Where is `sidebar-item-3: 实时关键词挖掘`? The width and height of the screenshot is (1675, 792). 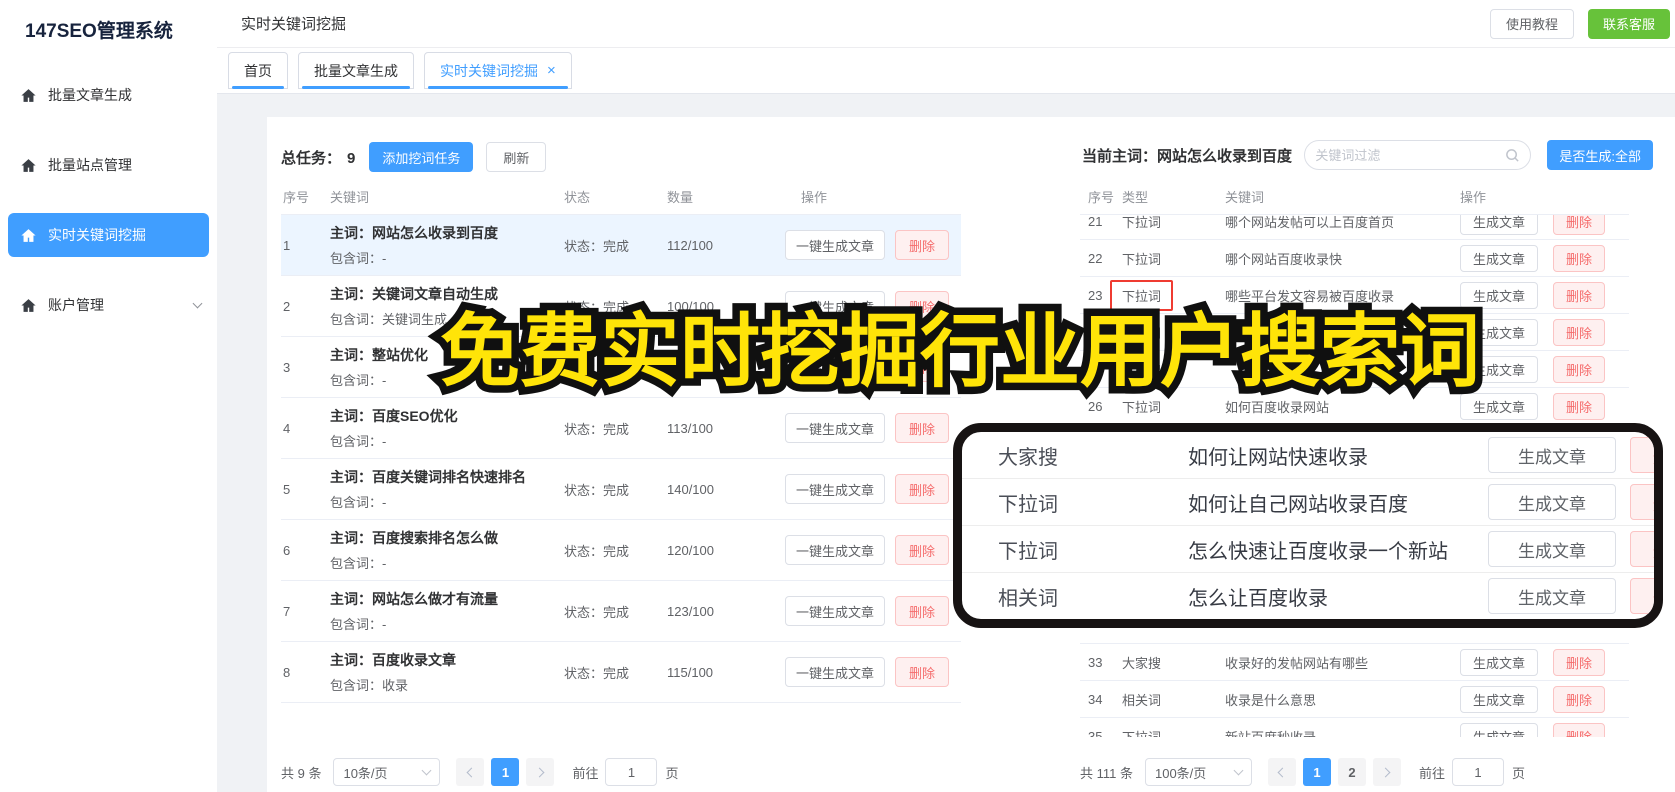
sidebar-item-3: 实时关键词挖掘 is located at coordinates (108, 235).